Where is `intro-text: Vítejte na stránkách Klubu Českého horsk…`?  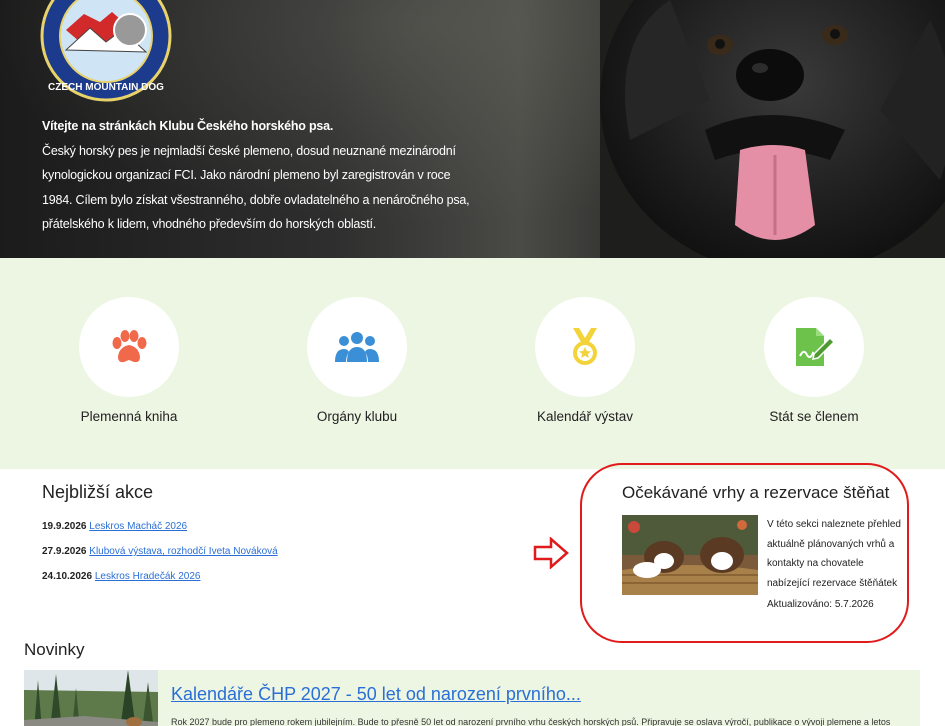 intro-text: Vítejte na stránkách Klubu Českého horsk… is located at coordinates (262, 175).